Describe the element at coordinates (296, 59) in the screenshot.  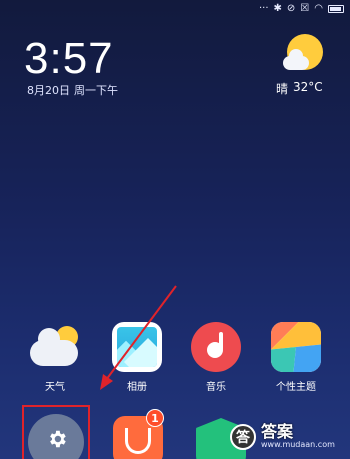
I see `cloud-icon` at that location.